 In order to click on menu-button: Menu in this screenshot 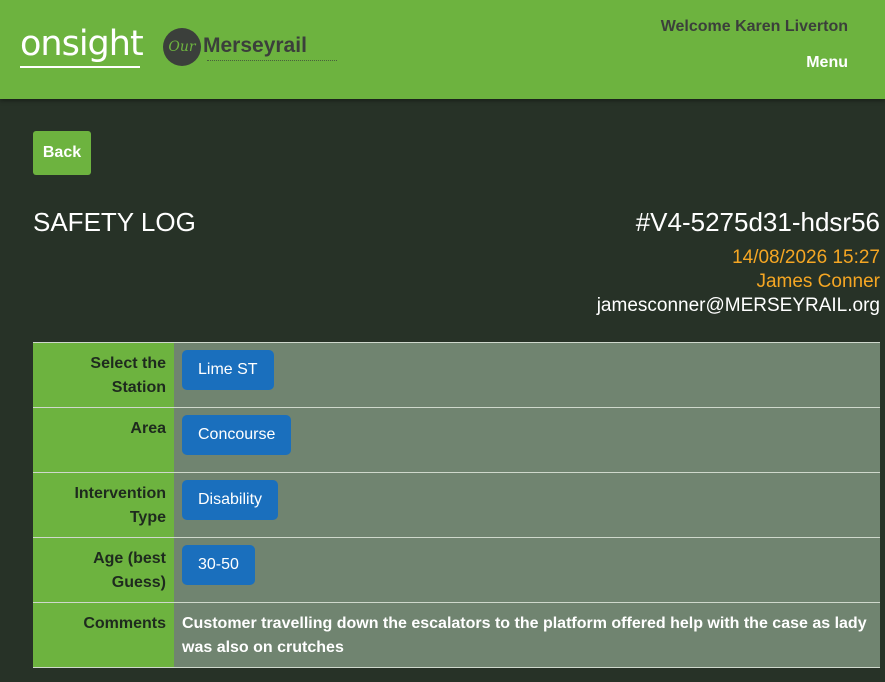, I will do `click(827, 63)`.